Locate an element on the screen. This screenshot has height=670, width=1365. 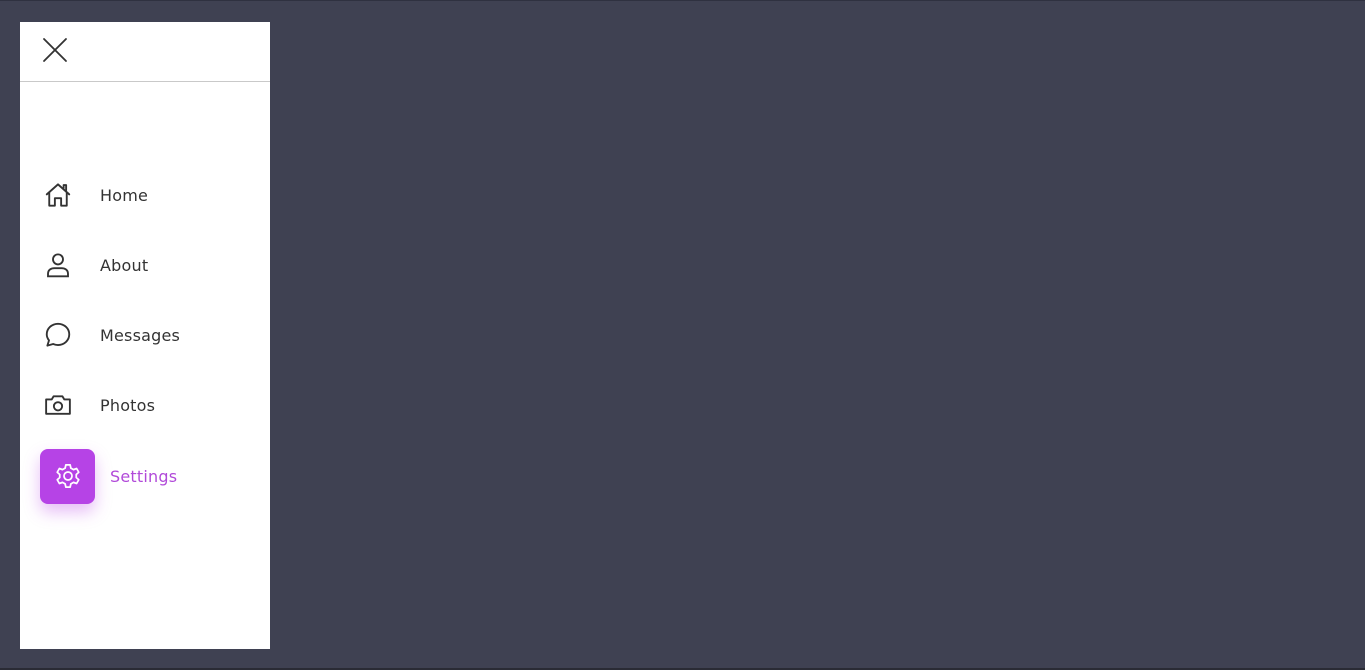
sidebar-item-settings: Settings is located at coordinates (145, 476).